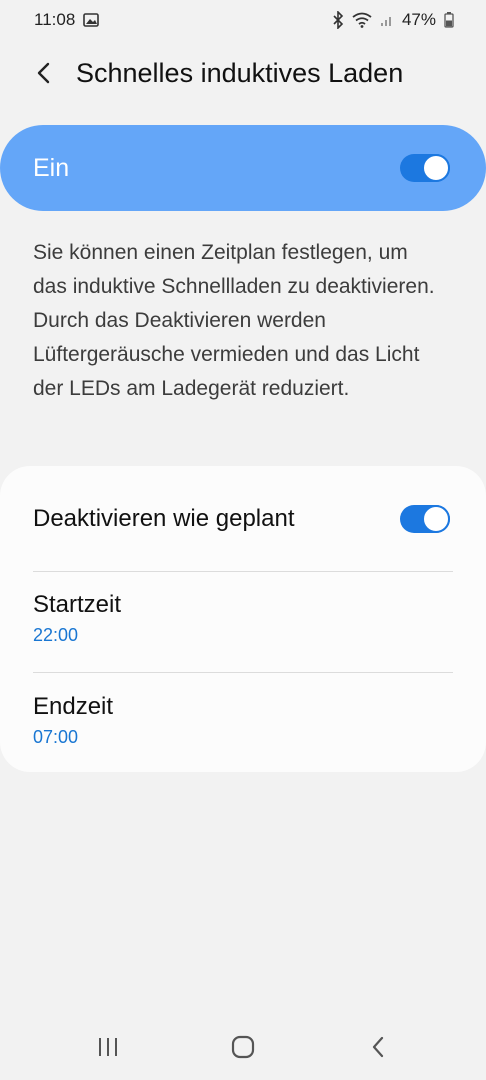  What do you see at coordinates (418, 19) in the screenshot?
I see `battery-percent: 47%` at bounding box center [418, 19].